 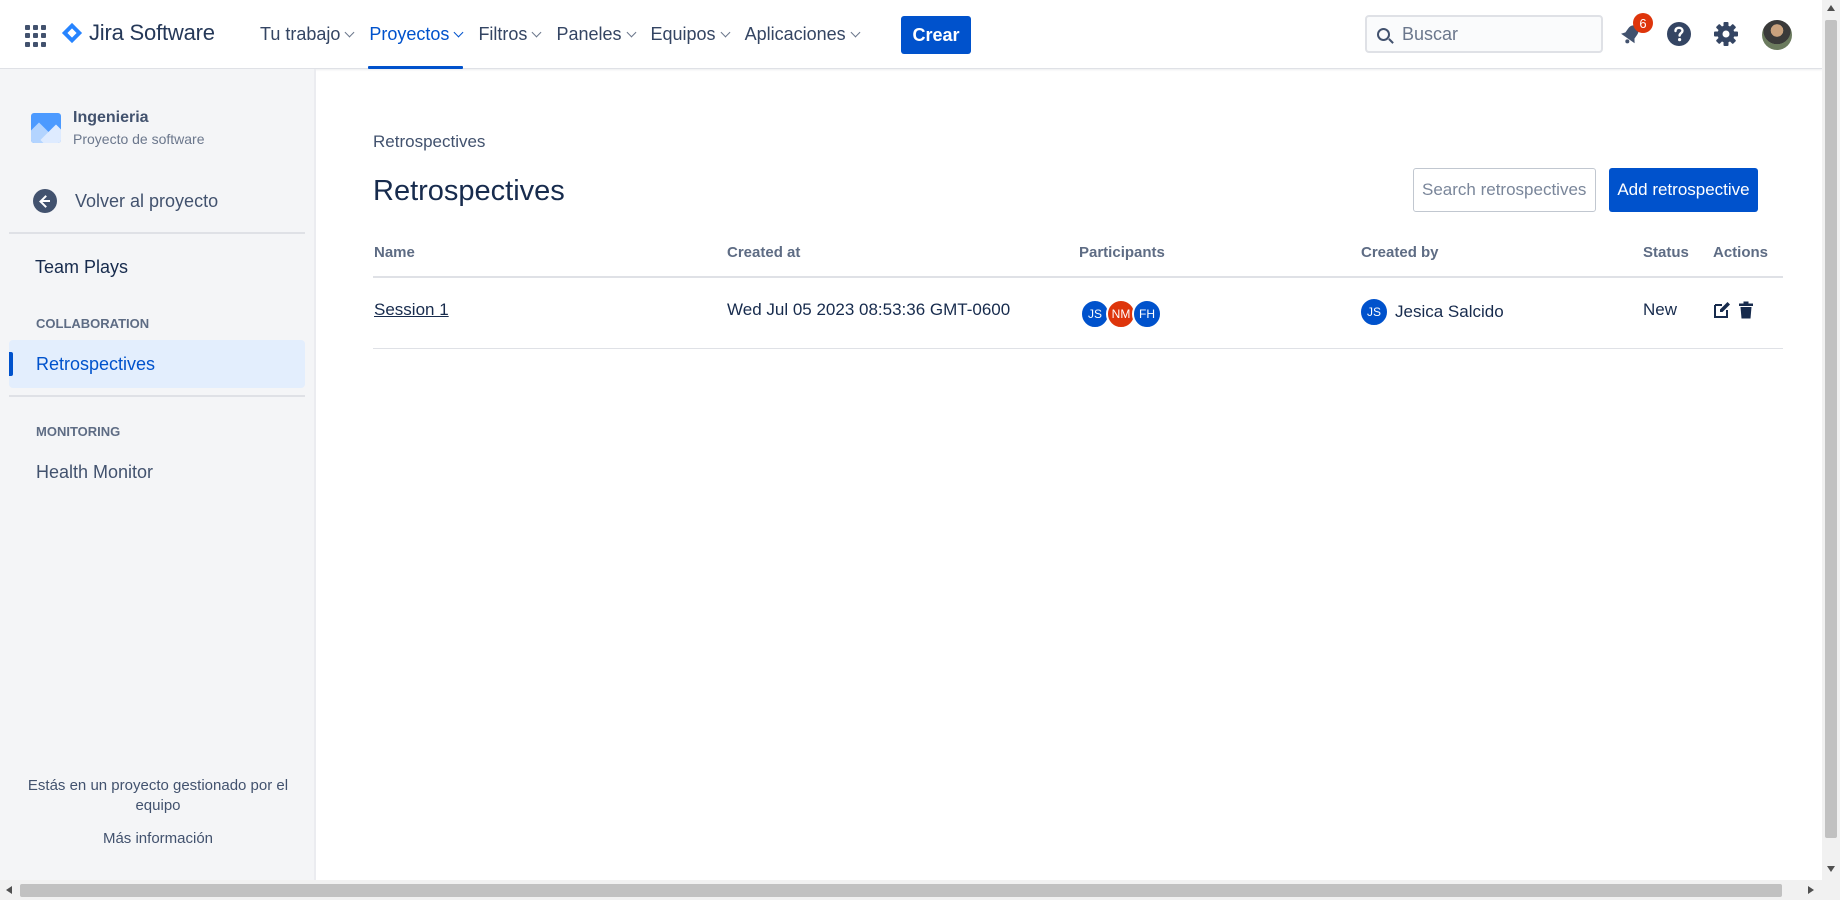 What do you see at coordinates (78, 431) in the screenshot?
I see `section-monitoring: MONITORING` at bounding box center [78, 431].